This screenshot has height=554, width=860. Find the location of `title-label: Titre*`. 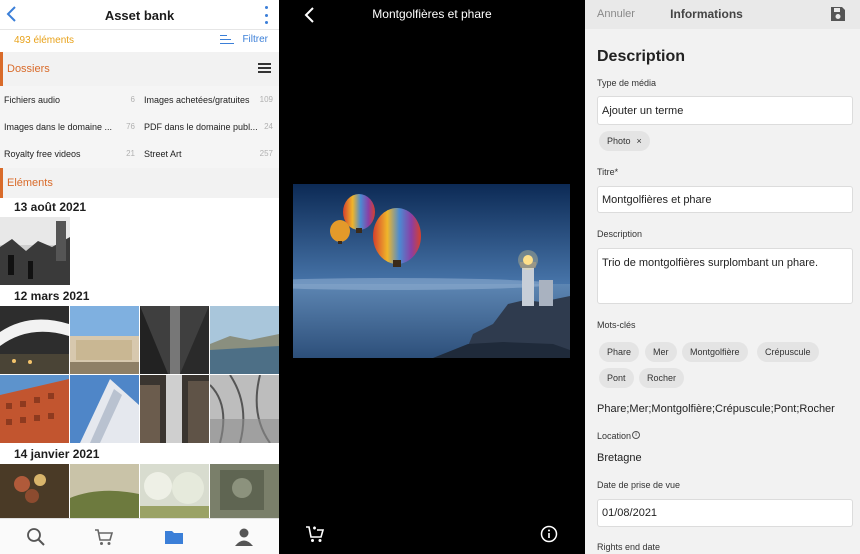

title-label: Titre* is located at coordinates (607, 172).